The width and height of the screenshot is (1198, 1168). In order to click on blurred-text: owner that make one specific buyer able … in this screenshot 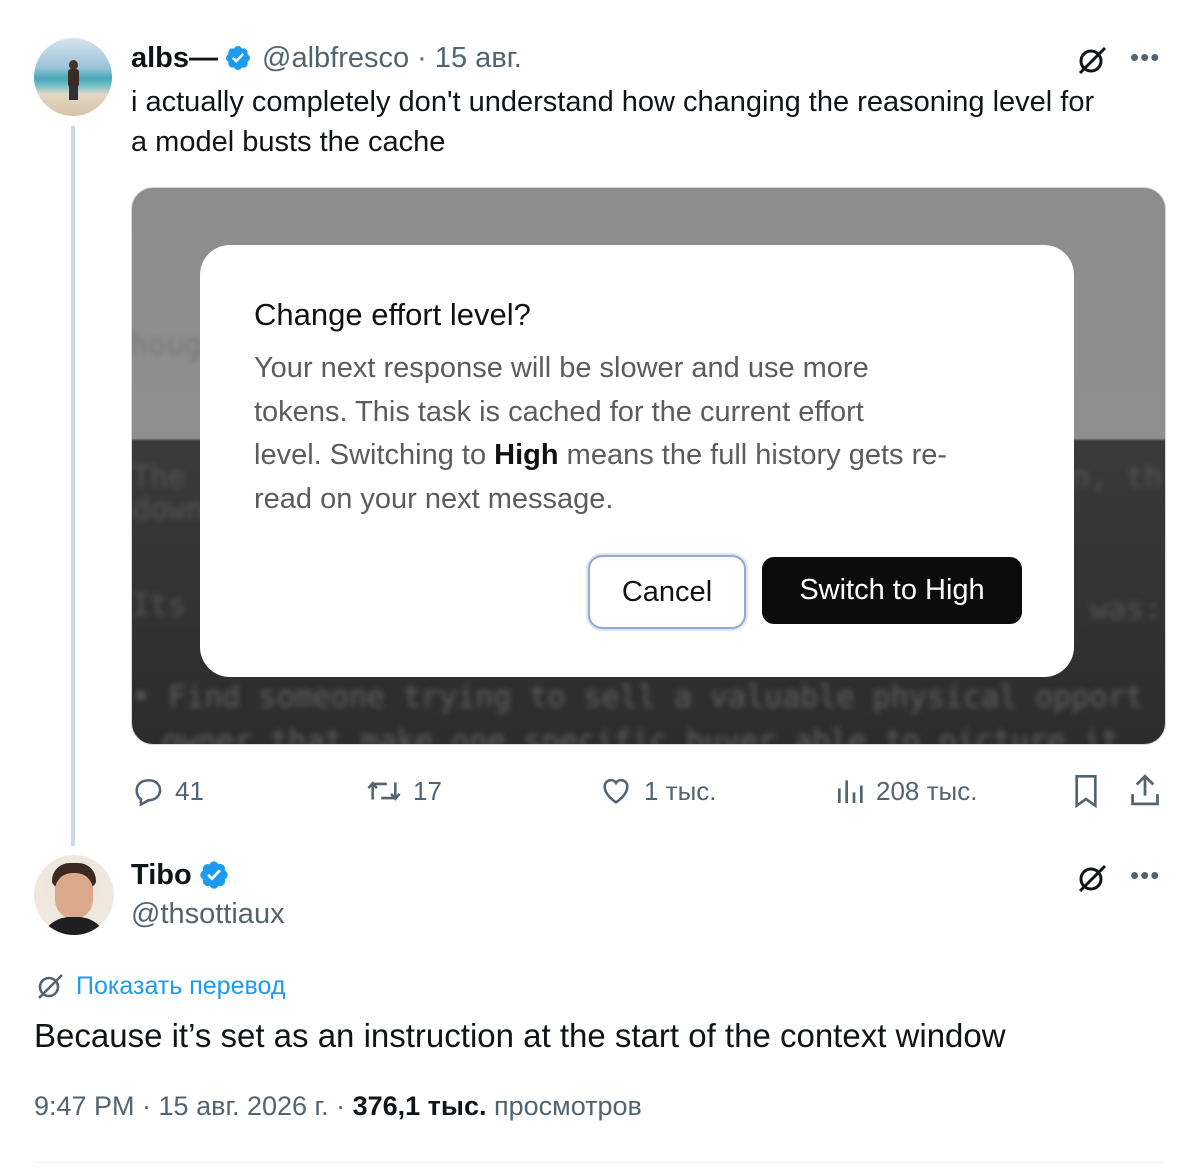, I will do `click(641, 734)`.